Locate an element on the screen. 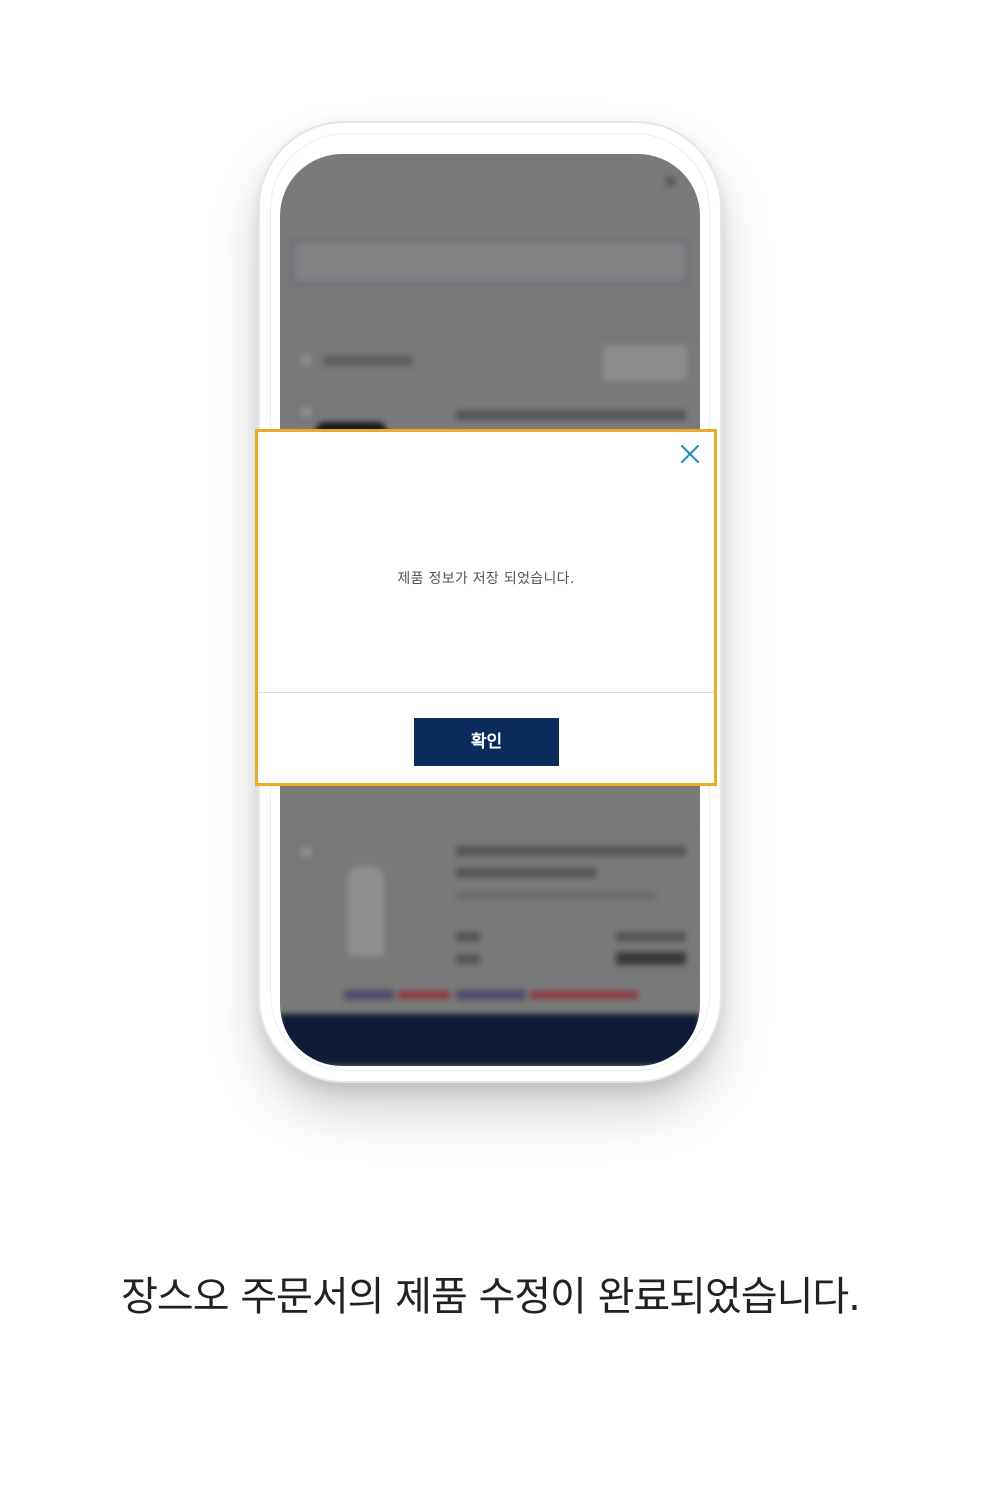 The image size is (981, 1503). caption-text: 장스오 주문서의 제품 수정이 완료되었습니다. is located at coordinates (491, 1297).